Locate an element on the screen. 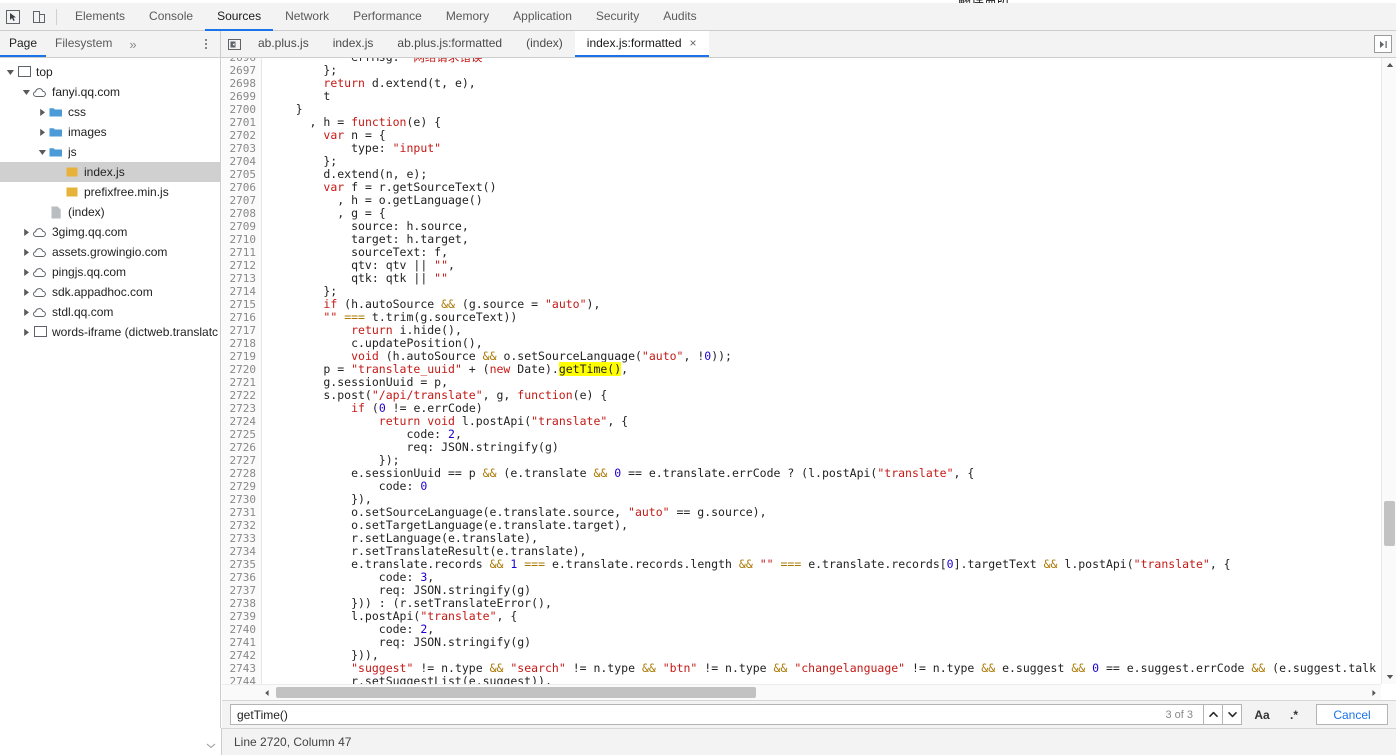 Image resolution: width=1396 pixels, height=755 pixels. editor-tab-ab-plus-js: ab.plus.js is located at coordinates (283, 44).